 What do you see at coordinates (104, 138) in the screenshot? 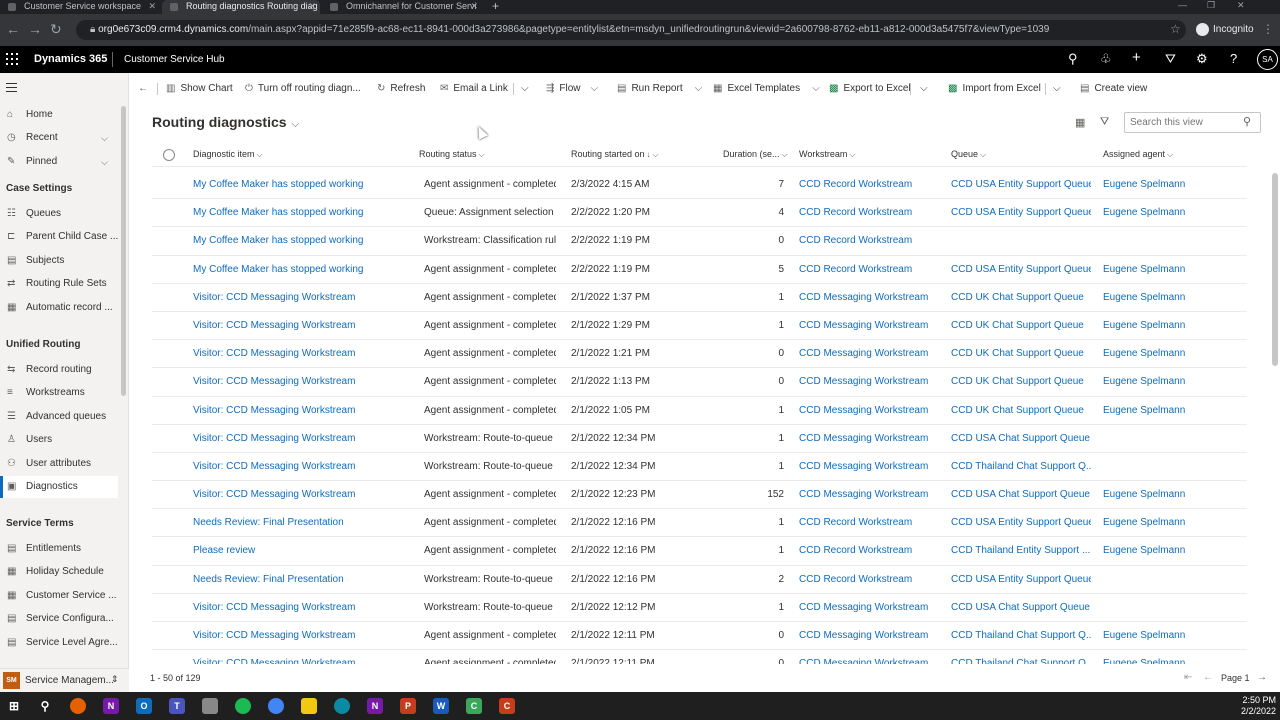
I see `chevron-down-icon: ⌵` at bounding box center [104, 138].